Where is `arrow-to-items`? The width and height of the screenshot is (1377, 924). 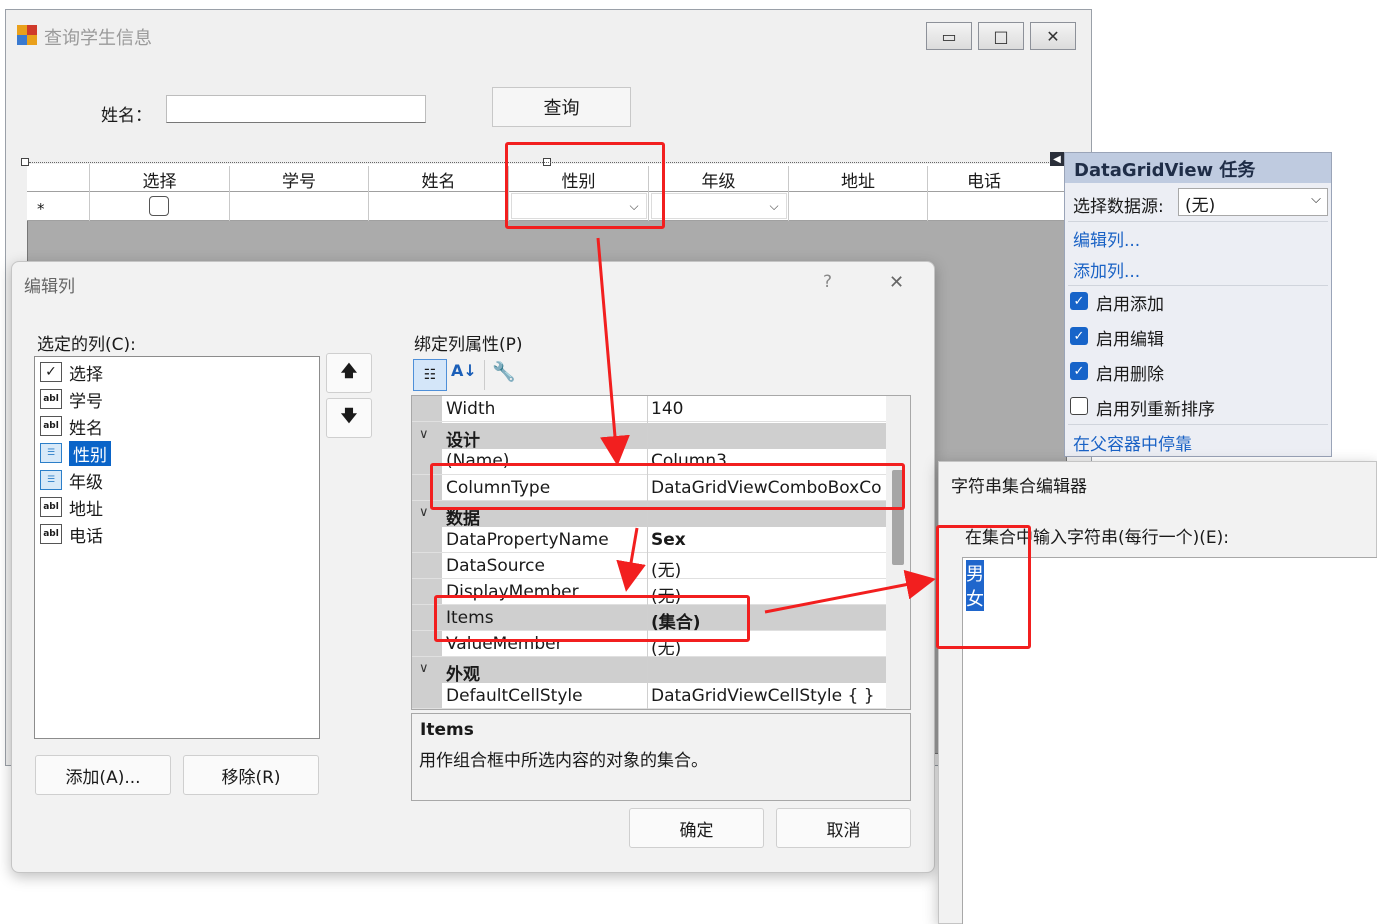 arrow-to-items is located at coordinates (631, 559).